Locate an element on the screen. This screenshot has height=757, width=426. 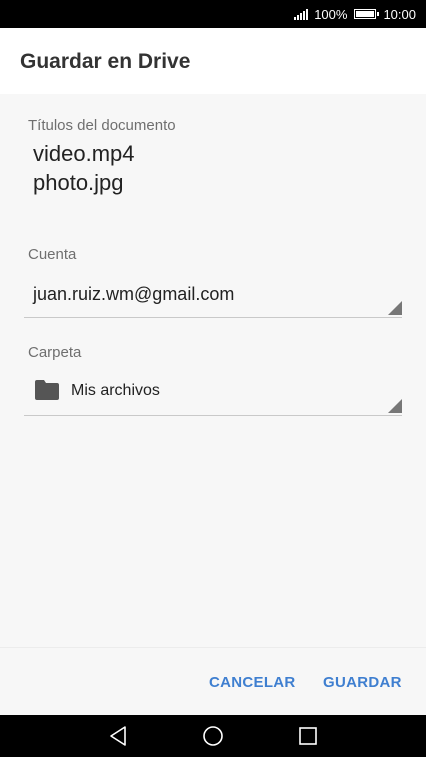
document-title-2: photo.jpg is located at coordinates (78, 183).